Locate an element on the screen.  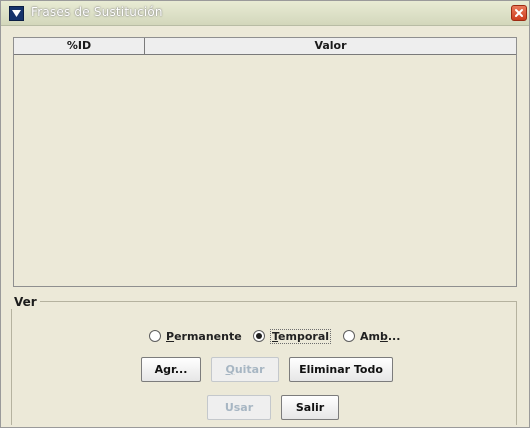
radio-temporal: Temporal is located at coordinates (292, 336).